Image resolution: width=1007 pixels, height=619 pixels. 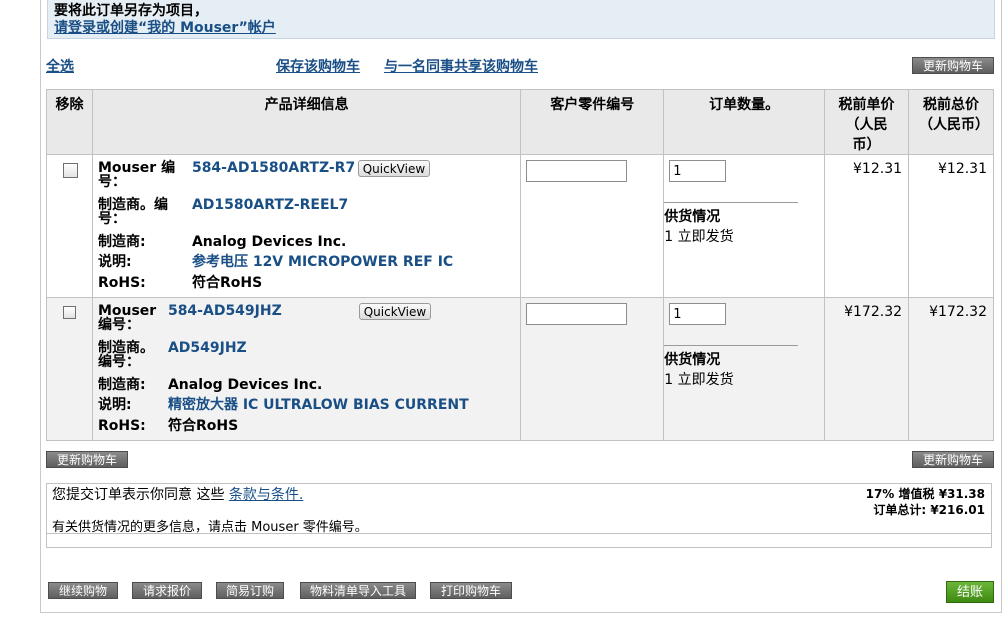 What do you see at coordinates (951, 122) in the screenshot?
I see `header-ext-price: 税前总价（人民币）` at bounding box center [951, 122].